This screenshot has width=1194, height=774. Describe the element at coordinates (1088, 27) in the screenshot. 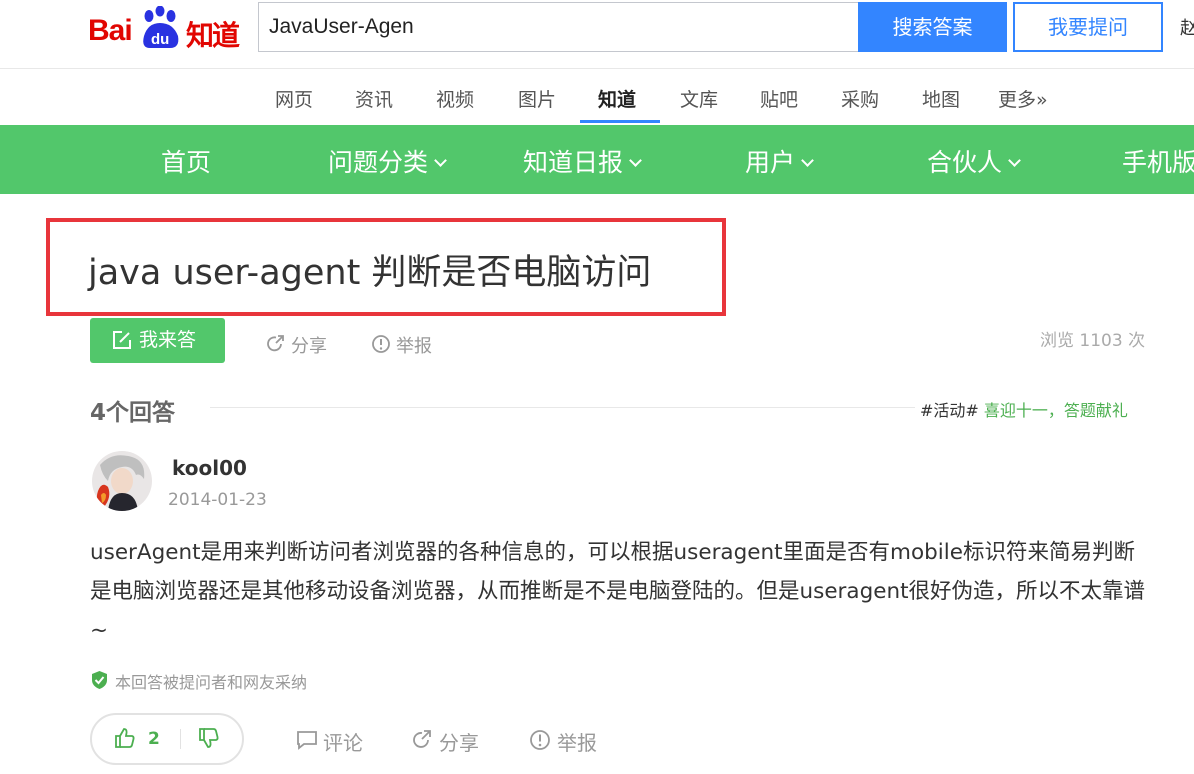

I see `ask-question-button: 我要提问` at that location.